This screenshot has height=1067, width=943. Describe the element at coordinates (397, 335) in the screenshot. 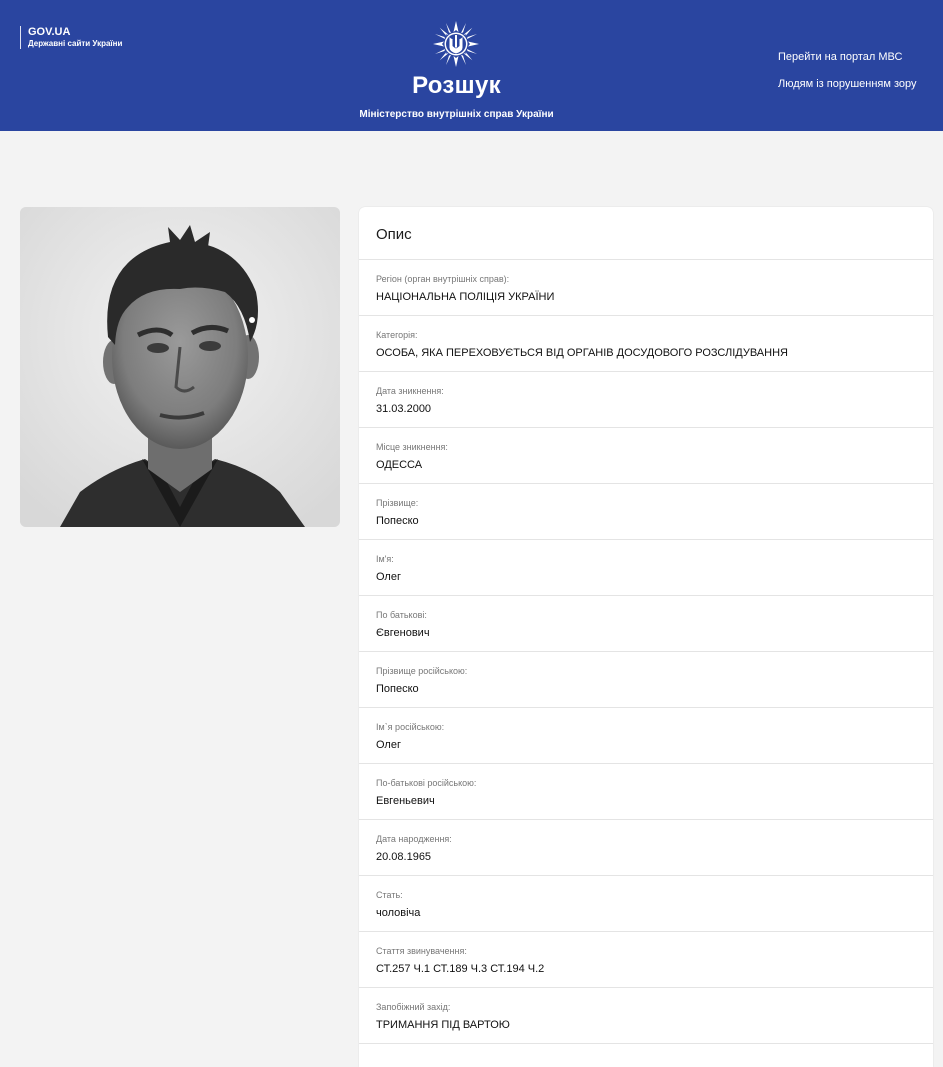

I see `field-label: Категорія:` at that location.